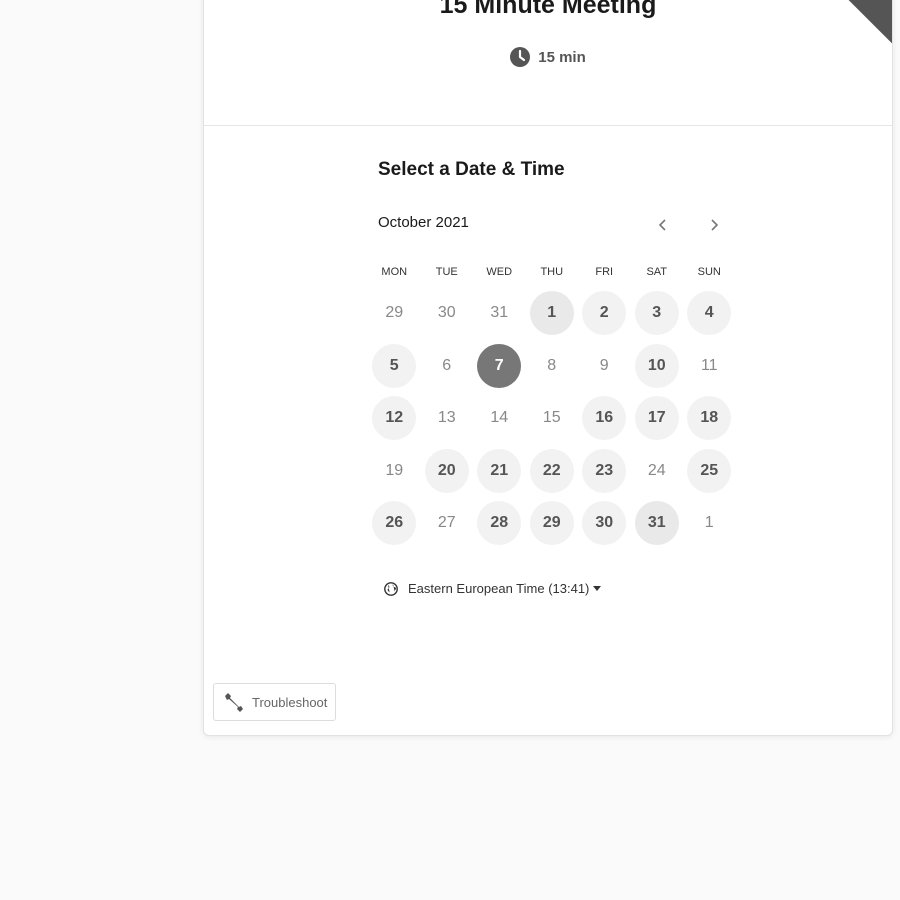  Describe the element at coordinates (471, 169) in the screenshot. I see `section-title: Select a Date & Time` at that location.